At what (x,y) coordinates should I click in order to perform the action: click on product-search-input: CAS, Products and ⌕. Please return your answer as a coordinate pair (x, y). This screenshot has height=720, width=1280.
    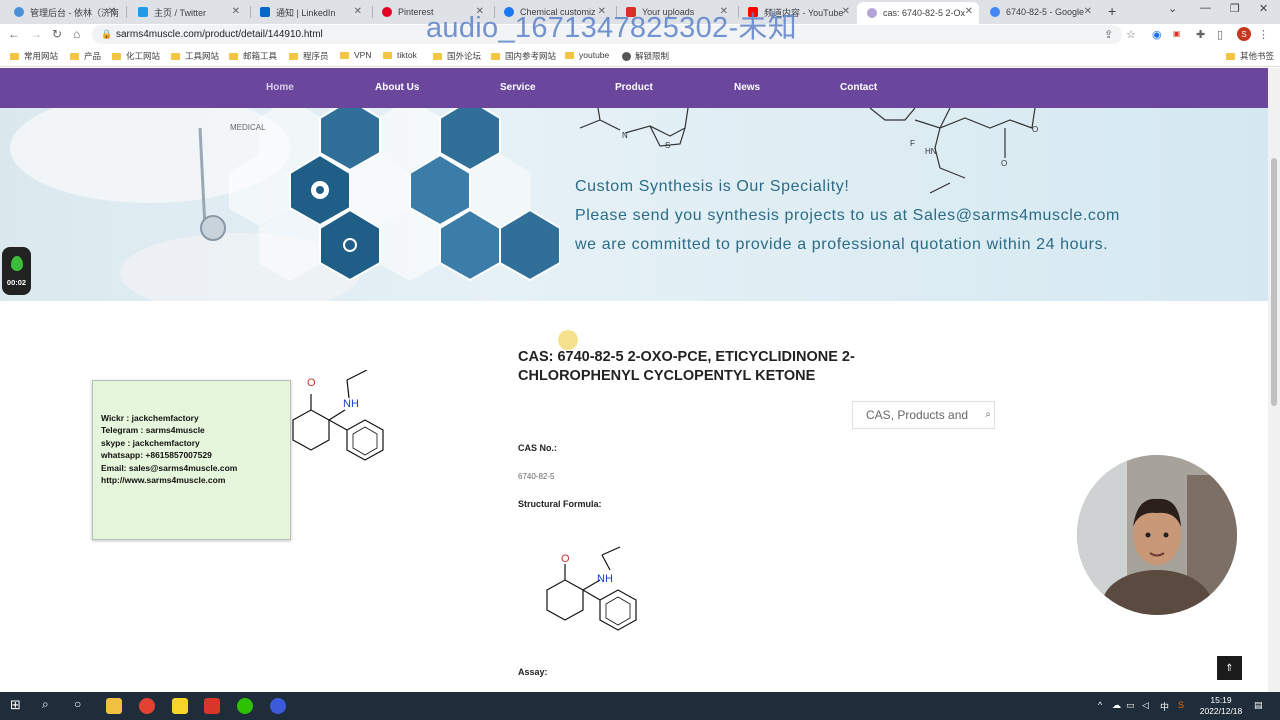
    Looking at the image, I should click on (923, 415).